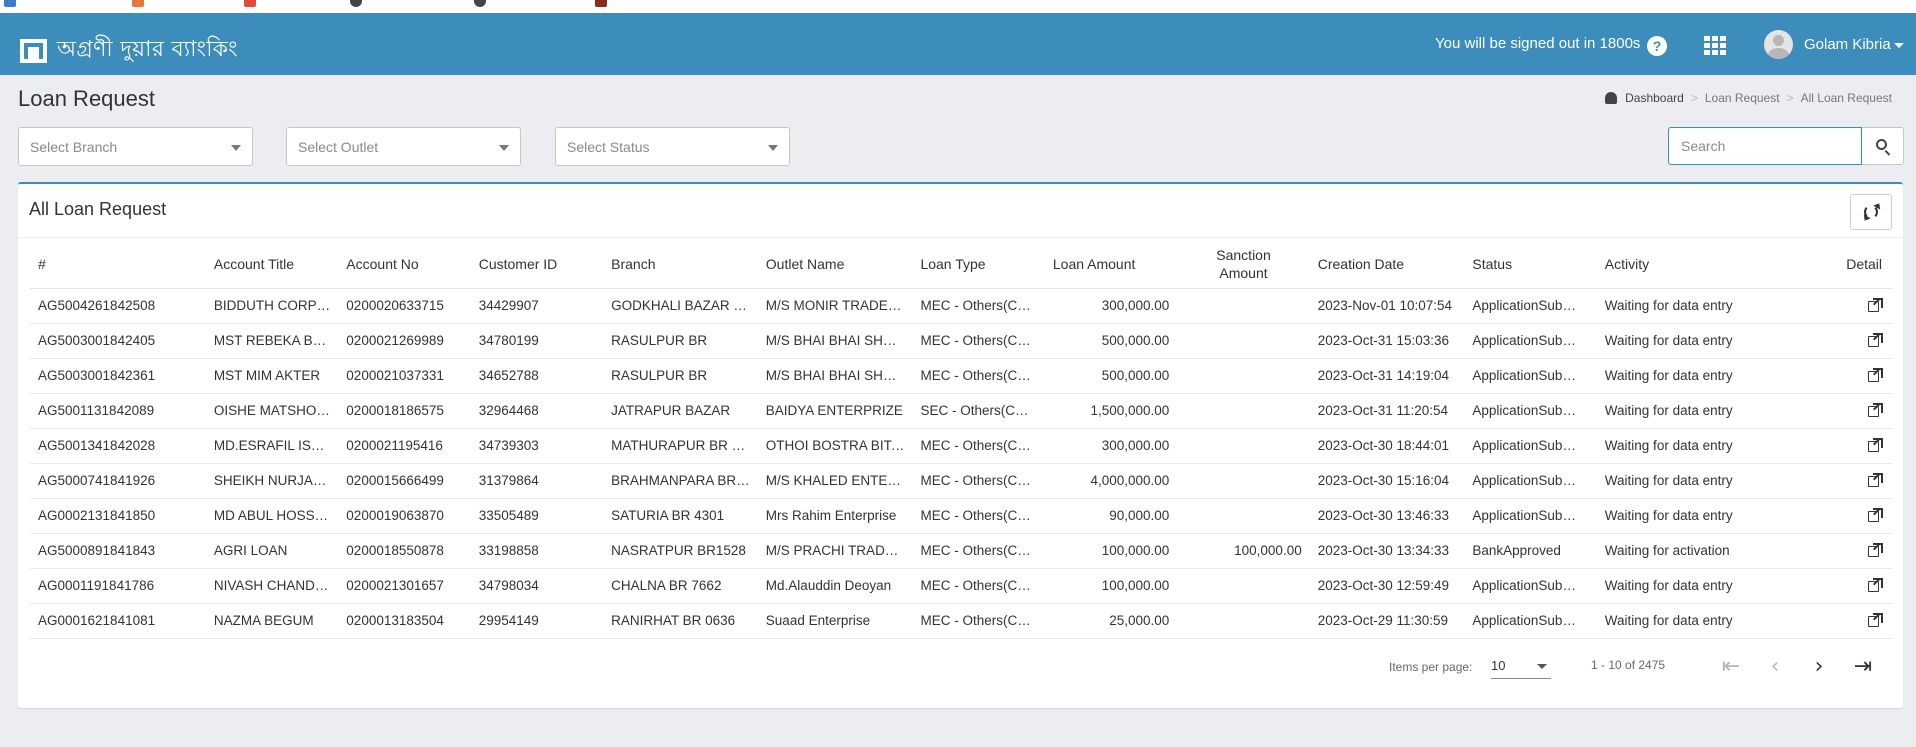  Describe the element at coordinates (86, 98) in the screenshot. I see `page-title: Loan Request` at that location.